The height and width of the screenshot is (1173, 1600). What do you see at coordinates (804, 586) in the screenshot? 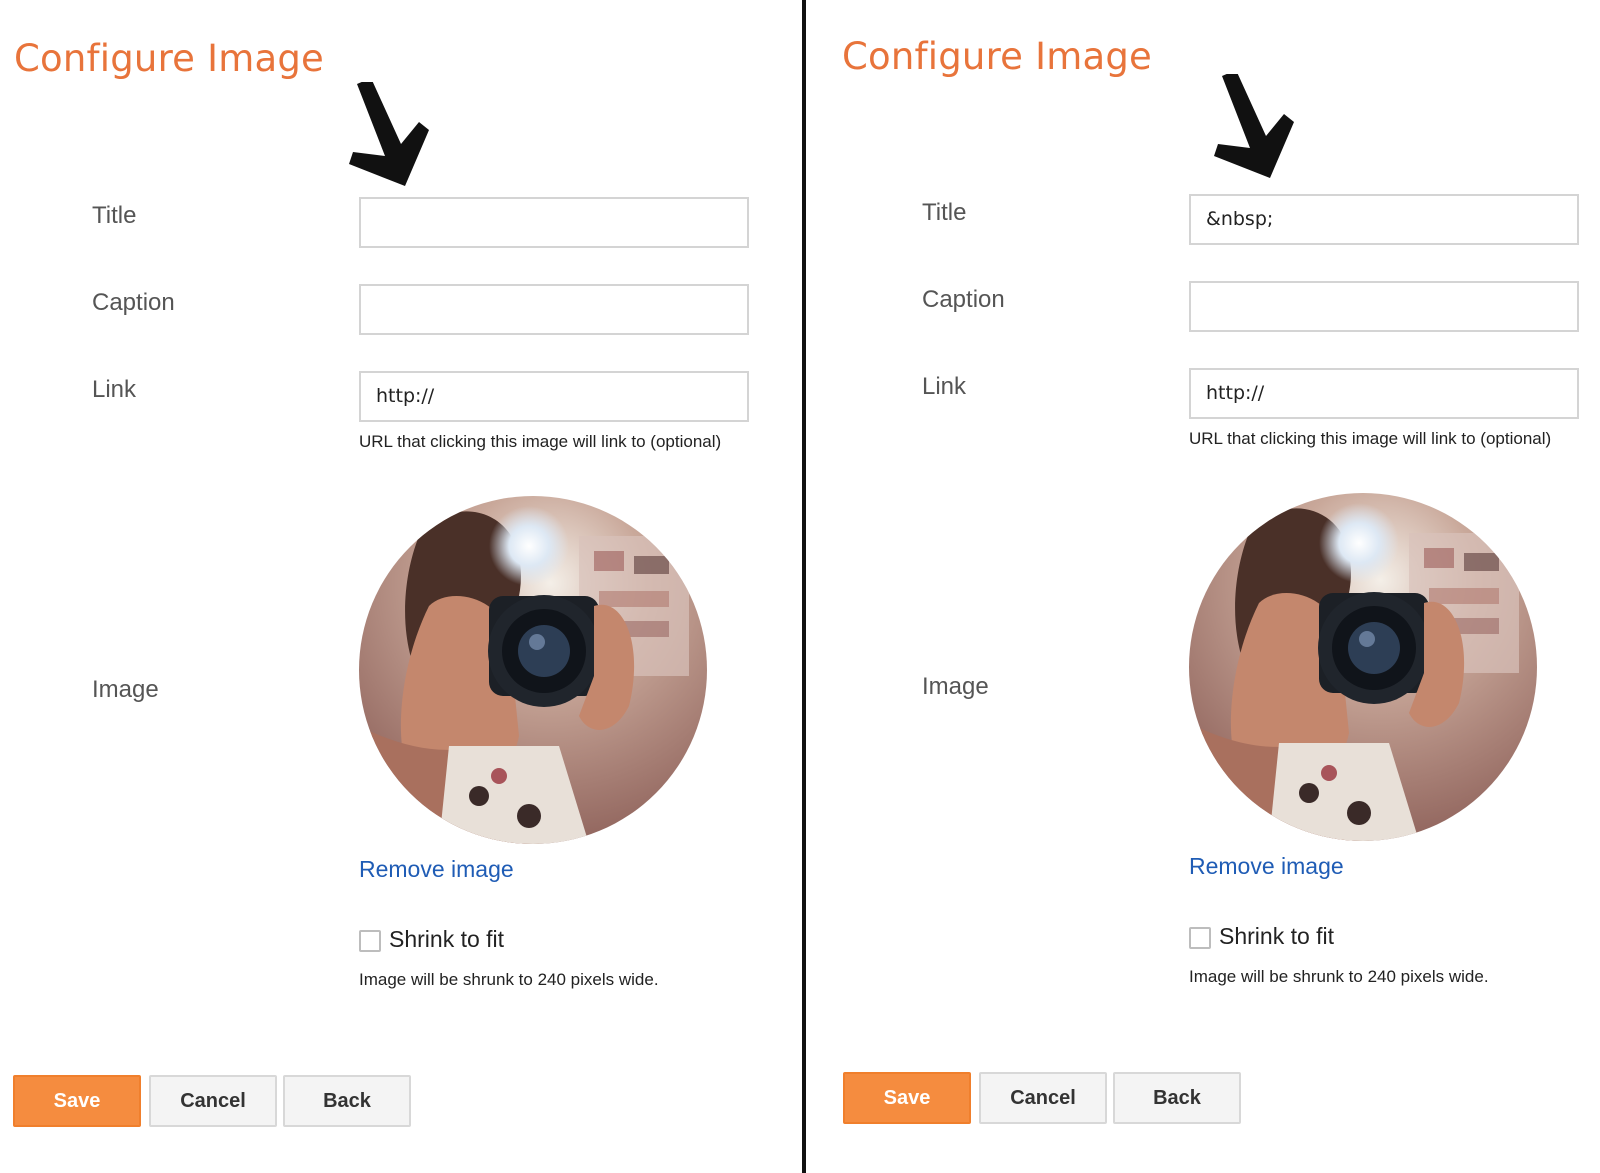
I see `panel-divider` at bounding box center [804, 586].